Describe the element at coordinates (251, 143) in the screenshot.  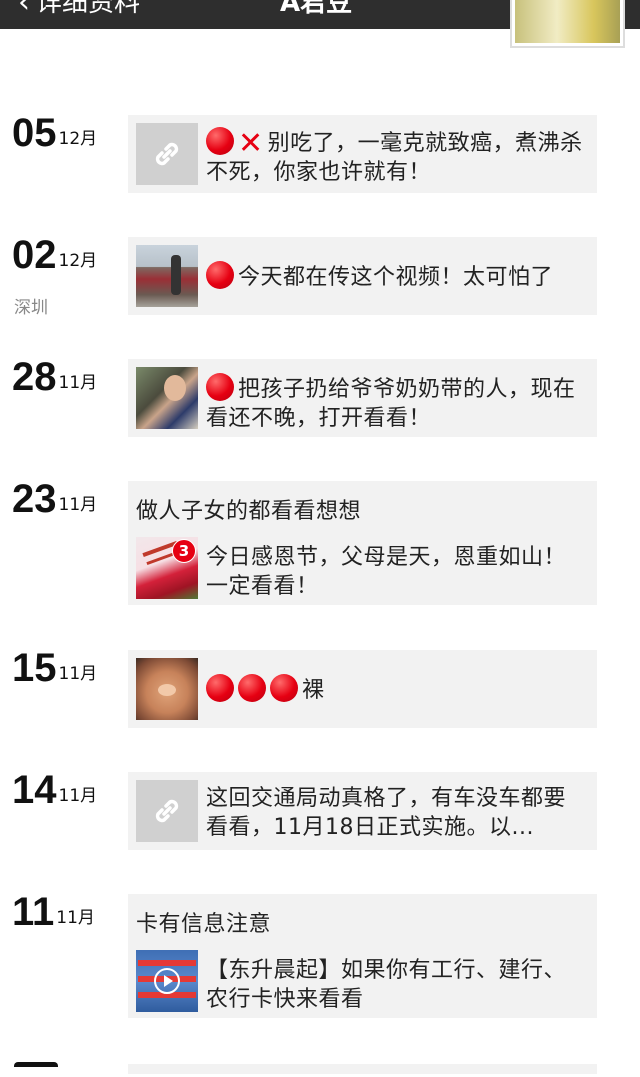
I see `red-x-emoji: ✕` at that location.